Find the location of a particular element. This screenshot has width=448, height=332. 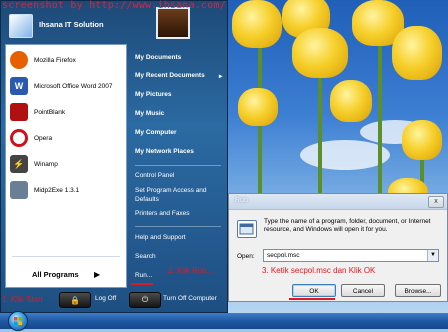

pointblank-icon is located at coordinates (19, 112).